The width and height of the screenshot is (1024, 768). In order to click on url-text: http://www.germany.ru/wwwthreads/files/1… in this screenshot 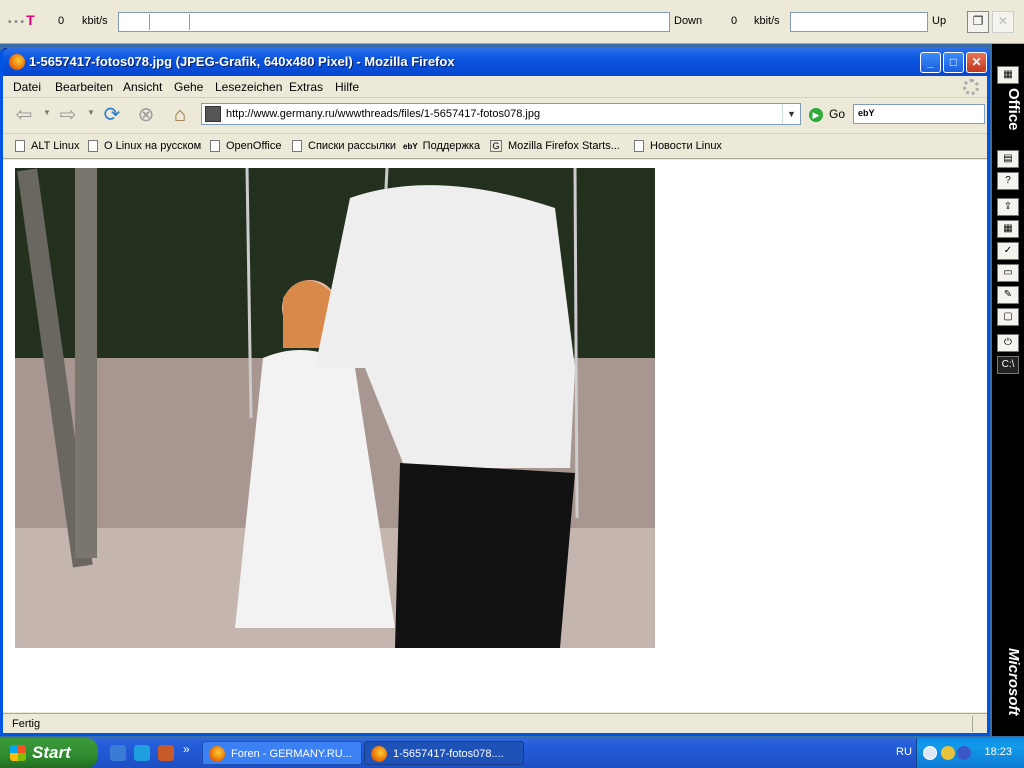, I will do `click(383, 114)`.